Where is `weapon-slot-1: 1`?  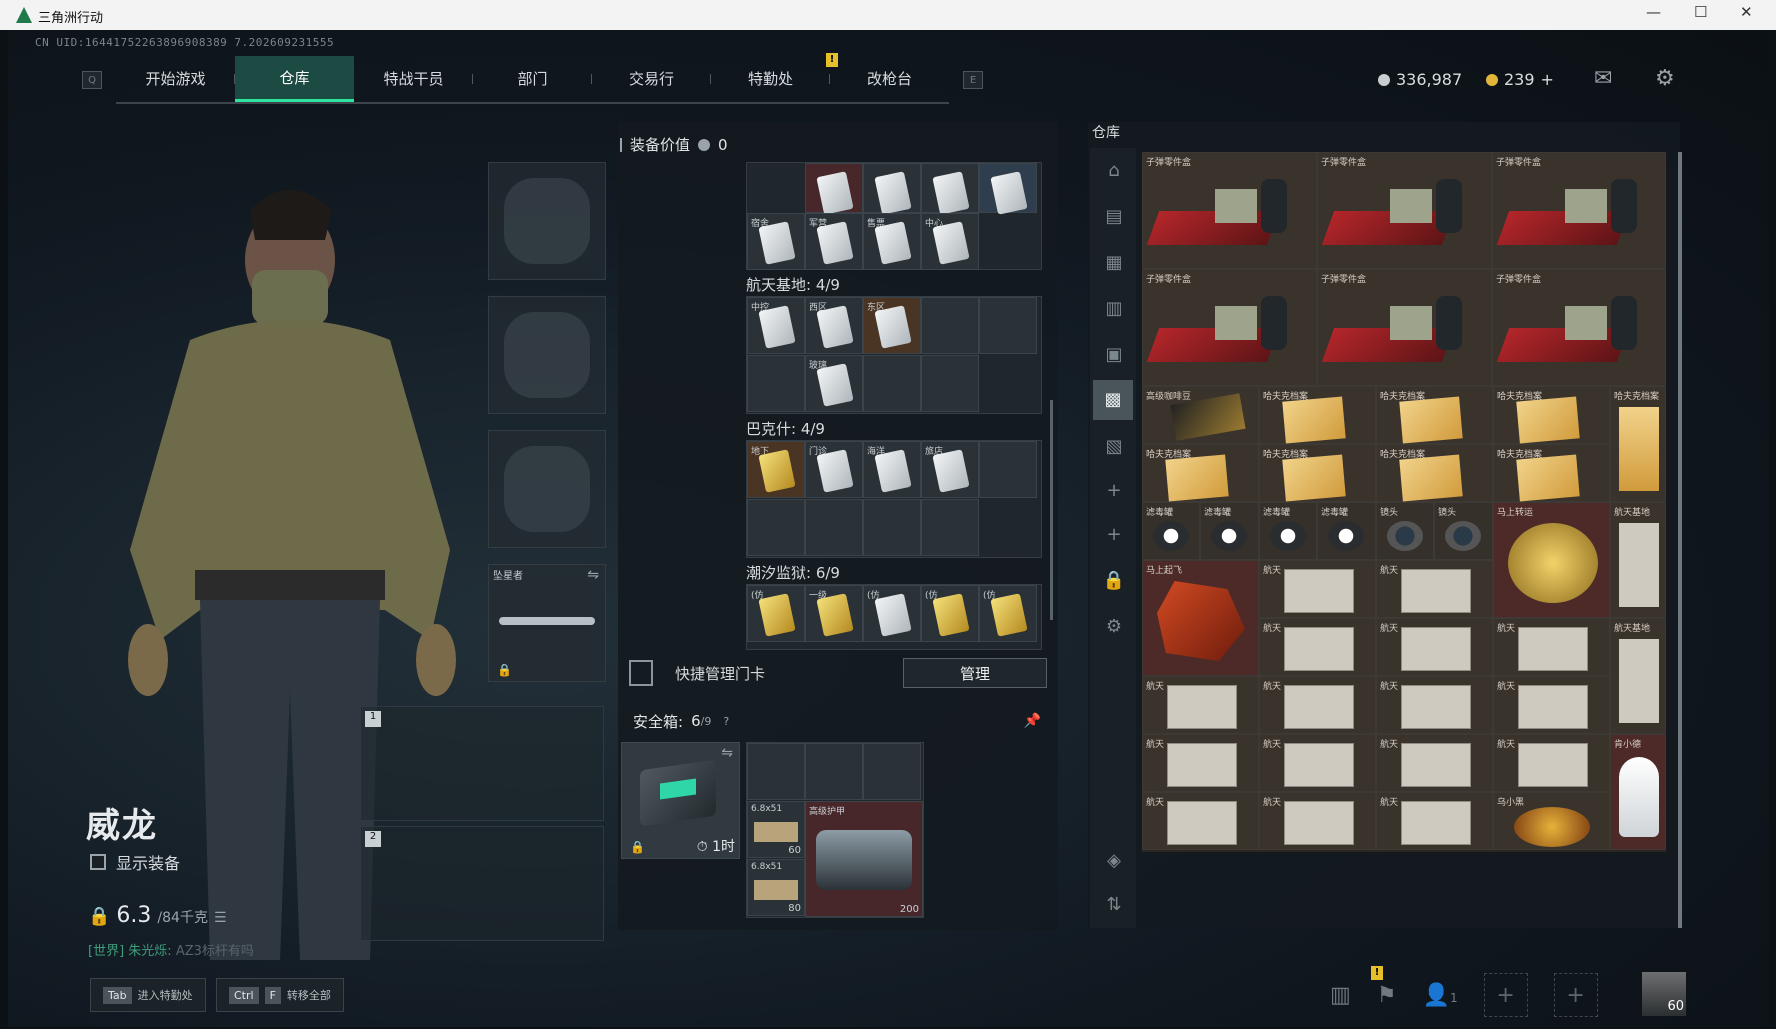 weapon-slot-1: 1 is located at coordinates (482, 763).